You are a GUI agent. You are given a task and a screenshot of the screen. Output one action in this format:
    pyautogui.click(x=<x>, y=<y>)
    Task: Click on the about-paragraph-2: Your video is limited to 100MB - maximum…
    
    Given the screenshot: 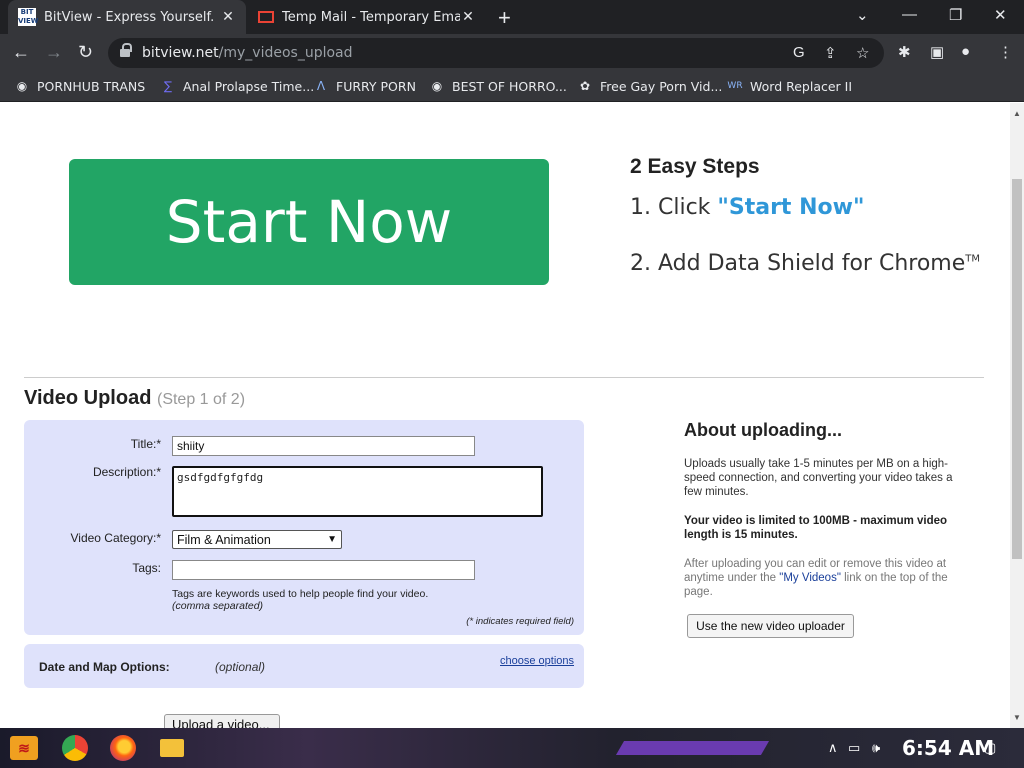 What is the action you would take?
    pyautogui.click(x=816, y=528)
    